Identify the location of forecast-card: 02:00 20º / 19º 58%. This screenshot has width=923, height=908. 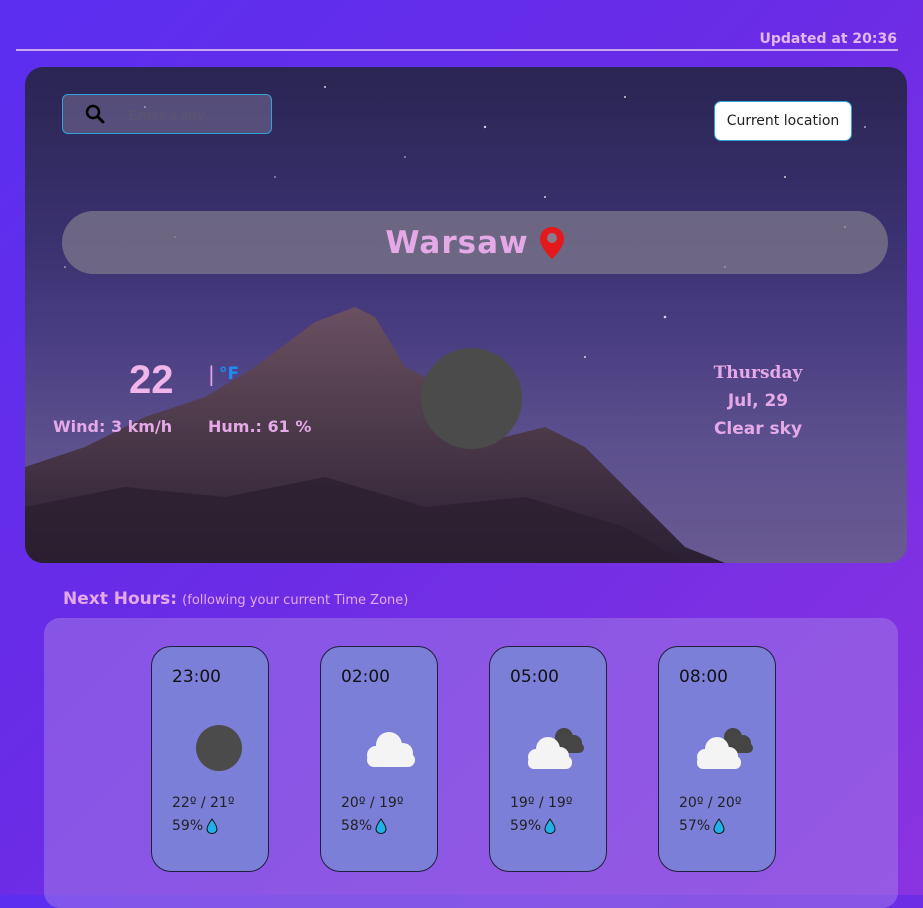
(379, 759).